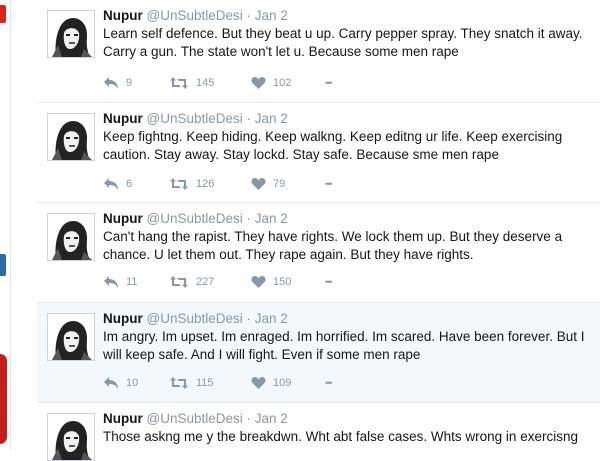 This screenshot has height=461, width=600. I want to click on retweet-count: 145, so click(205, 83).